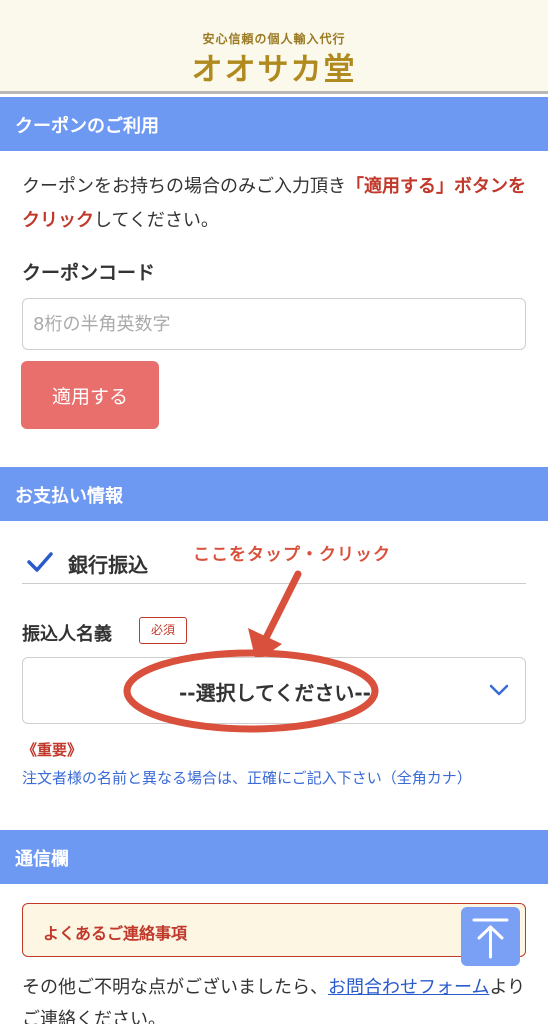 This screenshot has width=548, height=1024. I want to click on highlight-ellipse-annotation, so click(251, 691).